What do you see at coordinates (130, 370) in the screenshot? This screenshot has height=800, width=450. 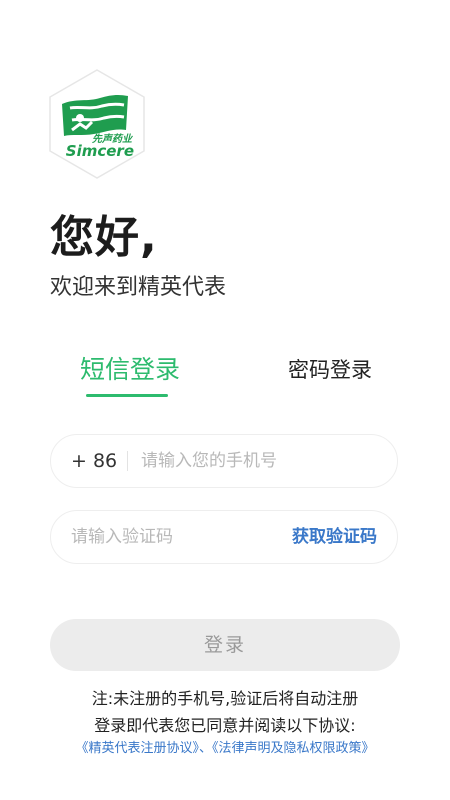 I see `tab-sms-login: 短信登录` at bounding box center [130, 370].